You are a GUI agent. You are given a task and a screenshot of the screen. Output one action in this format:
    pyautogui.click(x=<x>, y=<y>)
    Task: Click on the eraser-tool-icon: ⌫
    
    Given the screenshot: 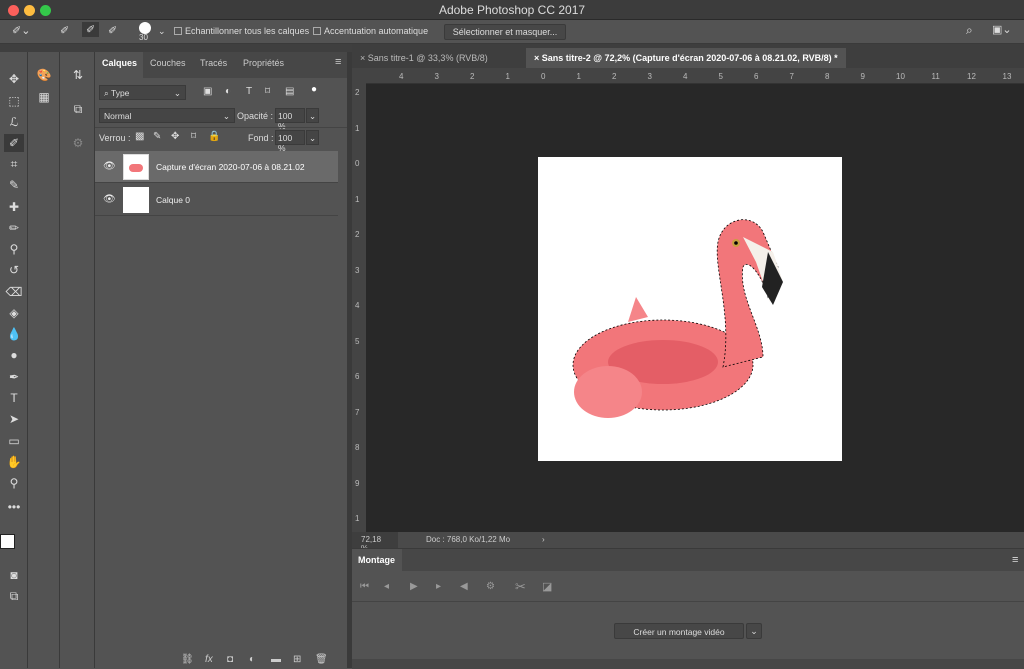 What is the action you would take?
    pyautogui.click(x=14, y=292)
    